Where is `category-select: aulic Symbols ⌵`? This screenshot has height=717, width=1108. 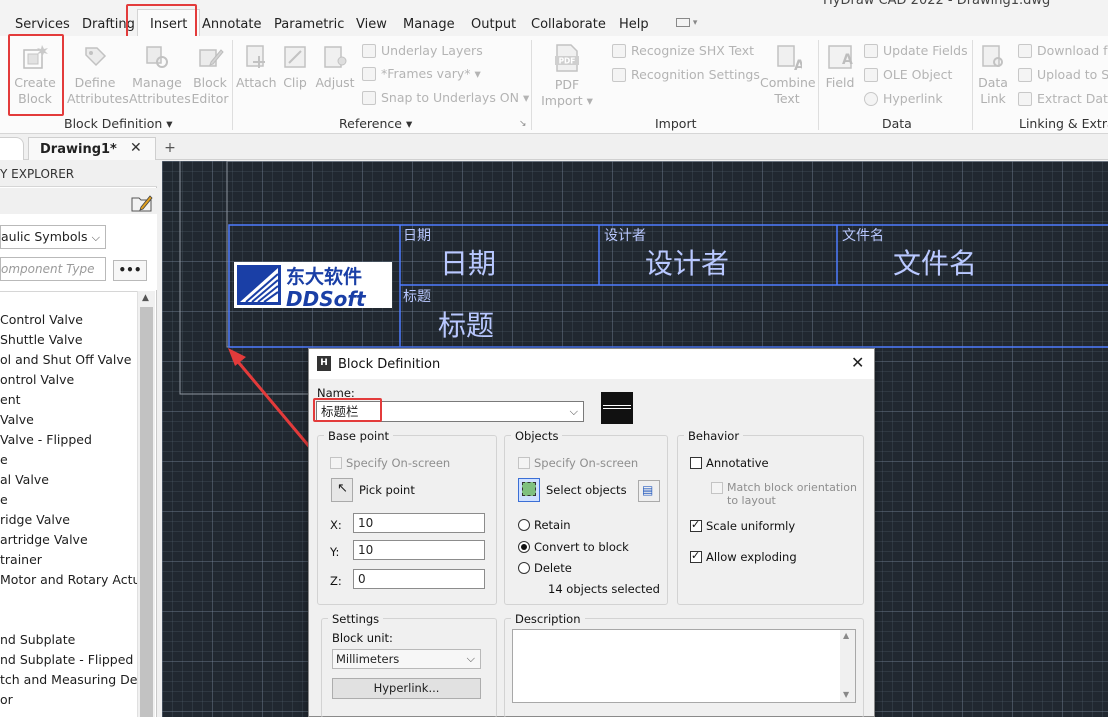
category-select: aulic Symbols ⌵ is located at coordinates (53, 237).